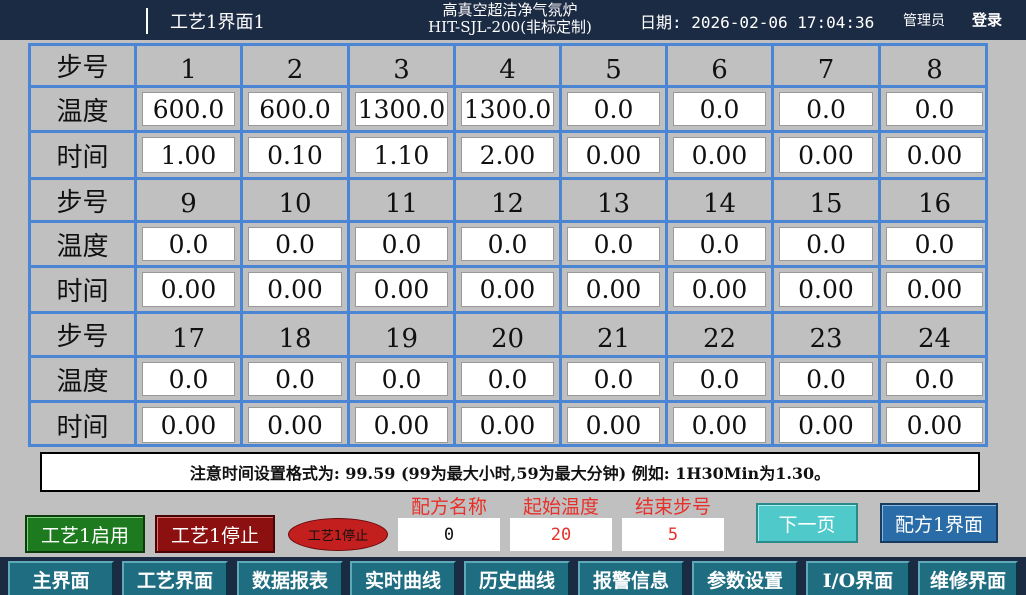 This screenshot has height=595, width=1026. What do you see at coordinates (290, 578) in the screenshot?
I see `nav-data-report: 数据报表` at bounding box center [290, 578].